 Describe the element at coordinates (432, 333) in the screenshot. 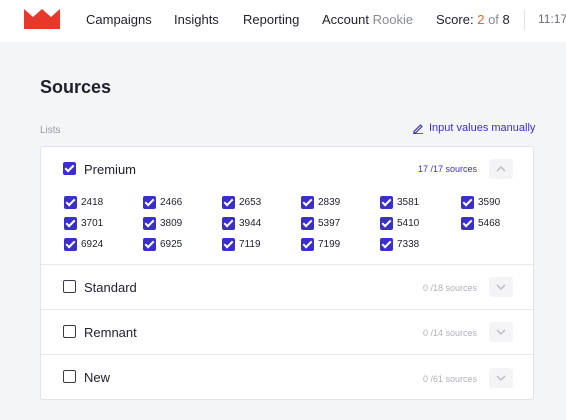

I see `remnant-count-value: 0 /14` at that location.